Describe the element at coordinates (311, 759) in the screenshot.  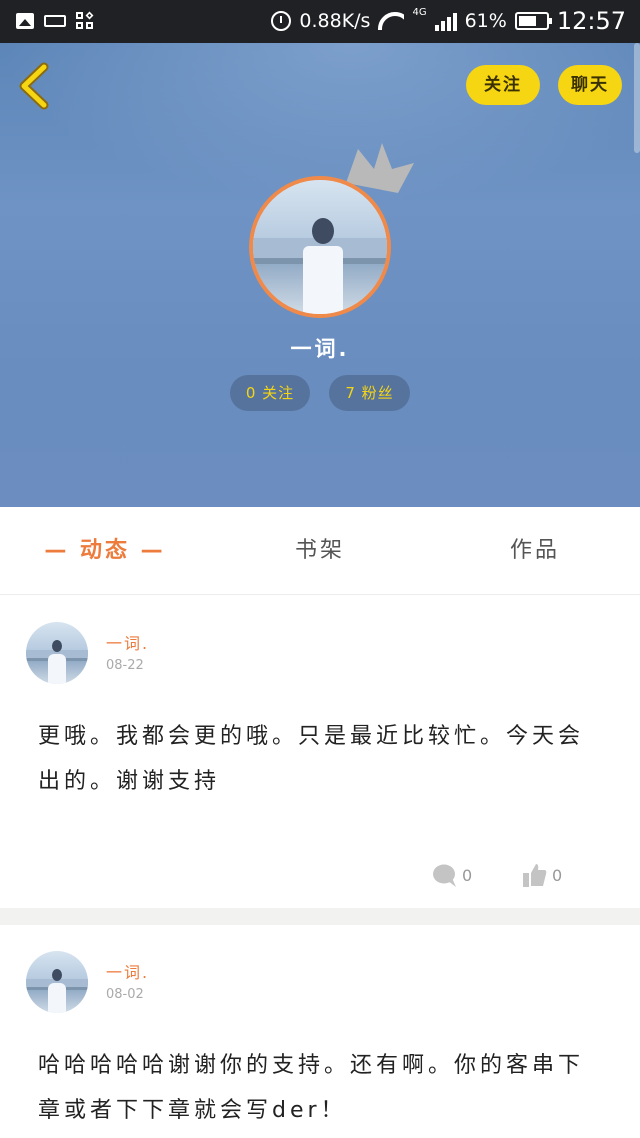
I see `post-text: 更哦。我都会更的哦。只是最近比较忙。今天会出的。谢谢支持` at that location.